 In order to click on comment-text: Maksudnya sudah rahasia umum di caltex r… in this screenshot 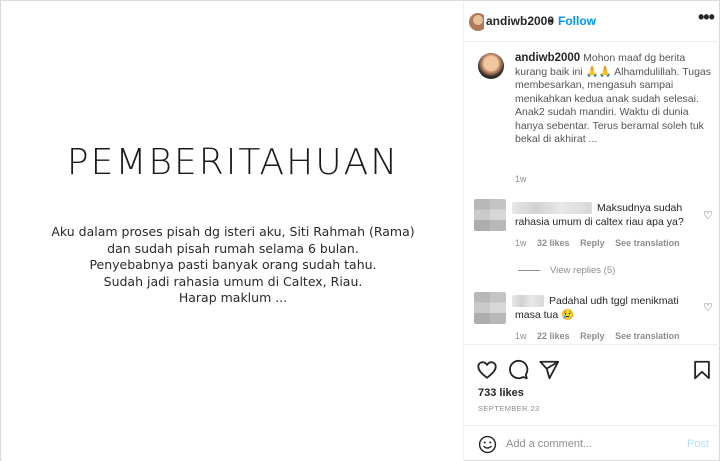, I will do `click(599, 215)`.